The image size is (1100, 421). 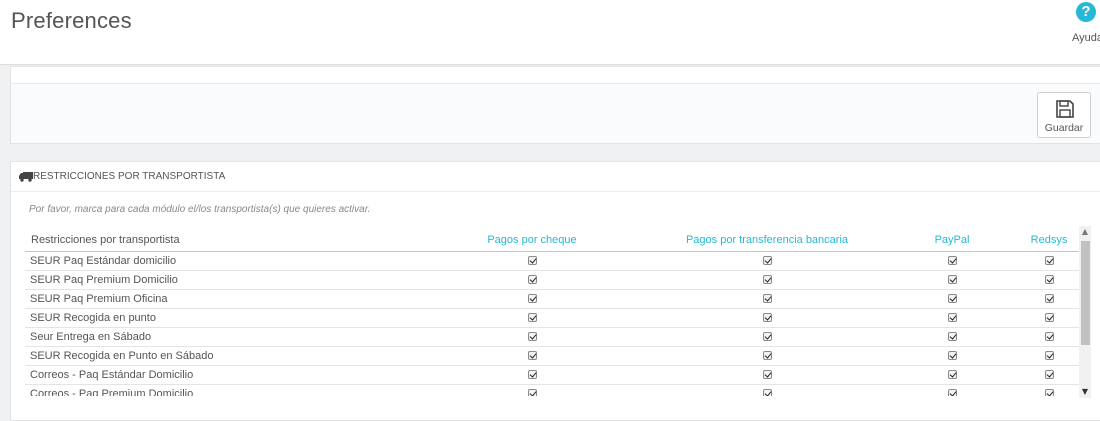 I want to click on table-row: Seur Entrega en Sábado, so click(x=553, y=337).